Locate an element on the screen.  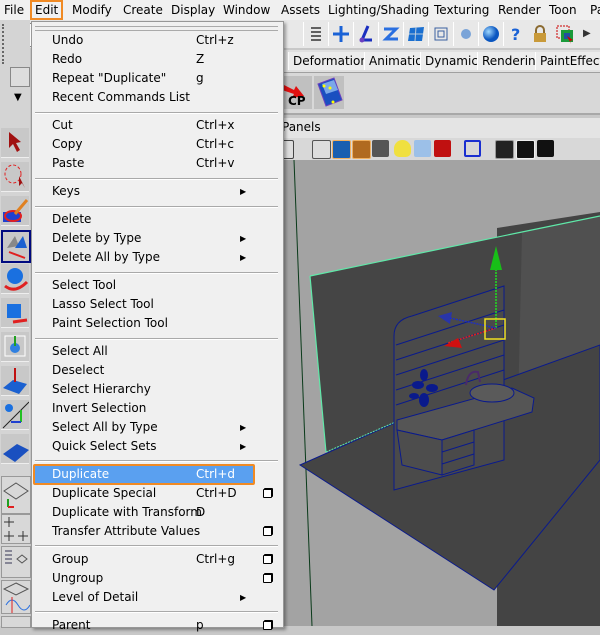
toolbox-field is located at coordinates (20, 77).